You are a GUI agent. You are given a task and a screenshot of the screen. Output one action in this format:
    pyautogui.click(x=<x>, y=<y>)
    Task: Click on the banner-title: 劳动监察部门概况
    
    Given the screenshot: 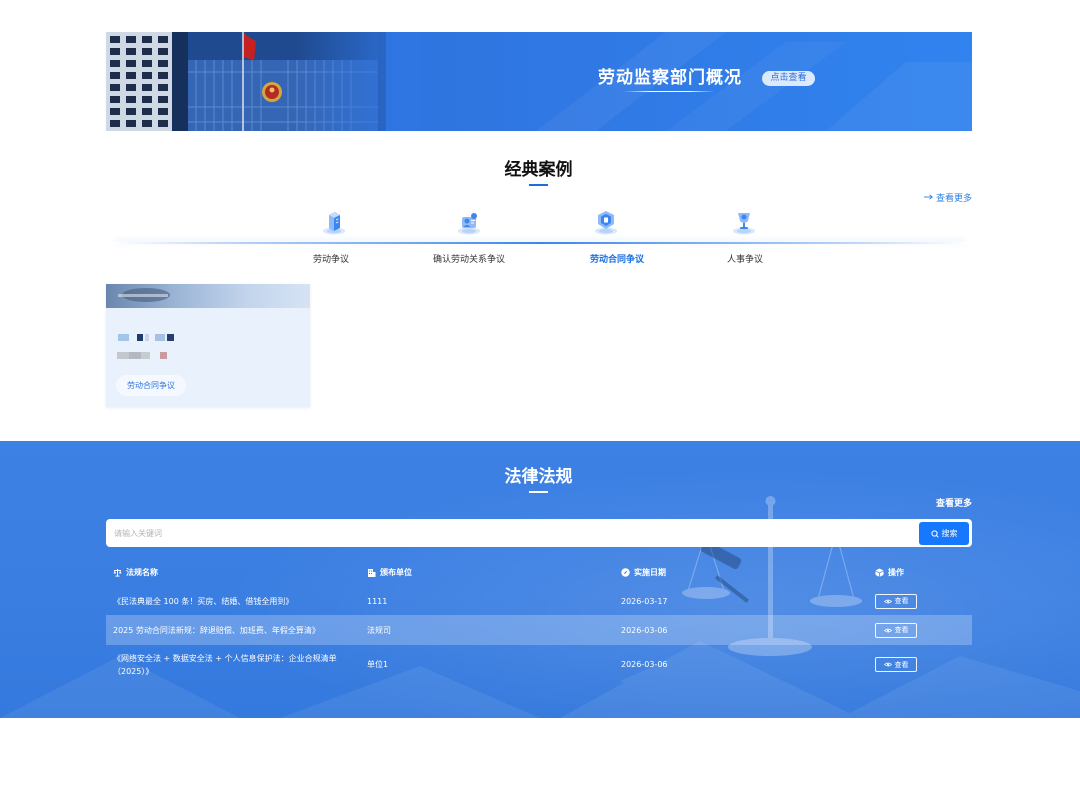 What is the action you would take?
    pyautogui.click(x=670, y=78)
    